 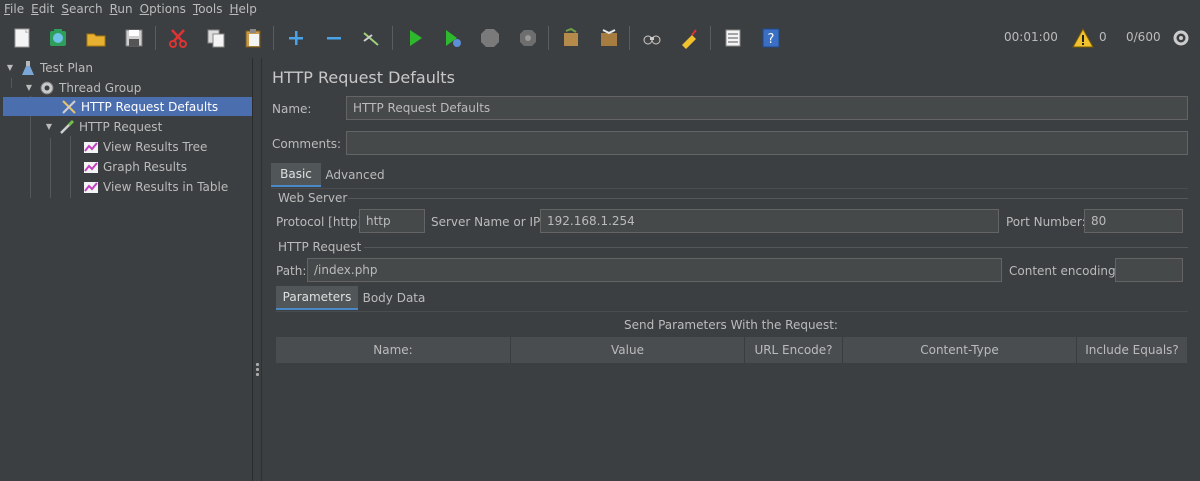 I want to click on server-name-label: Server Name or IP:, so click(x=488, y=222).